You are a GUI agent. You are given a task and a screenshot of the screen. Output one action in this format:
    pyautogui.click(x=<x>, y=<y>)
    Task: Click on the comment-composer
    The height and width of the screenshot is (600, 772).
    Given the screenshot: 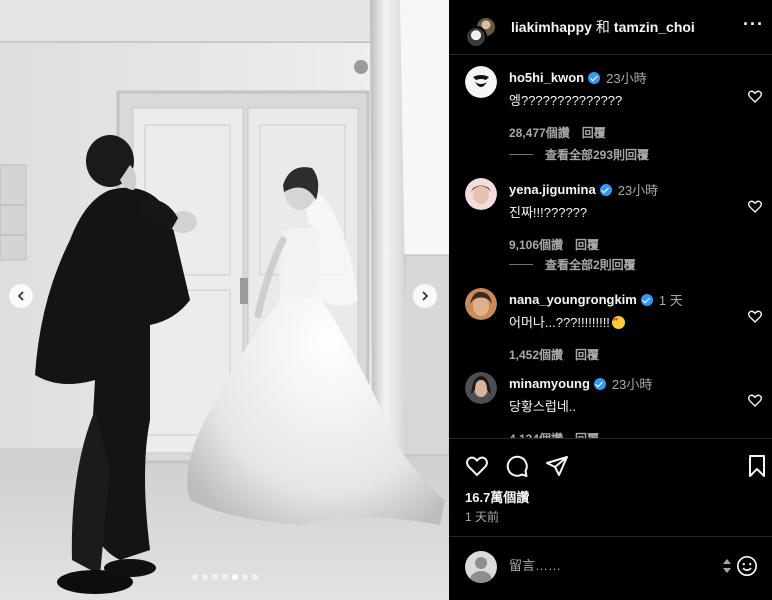 What is the action you would take?
    pyautogui.click(x=610, y=568)
    